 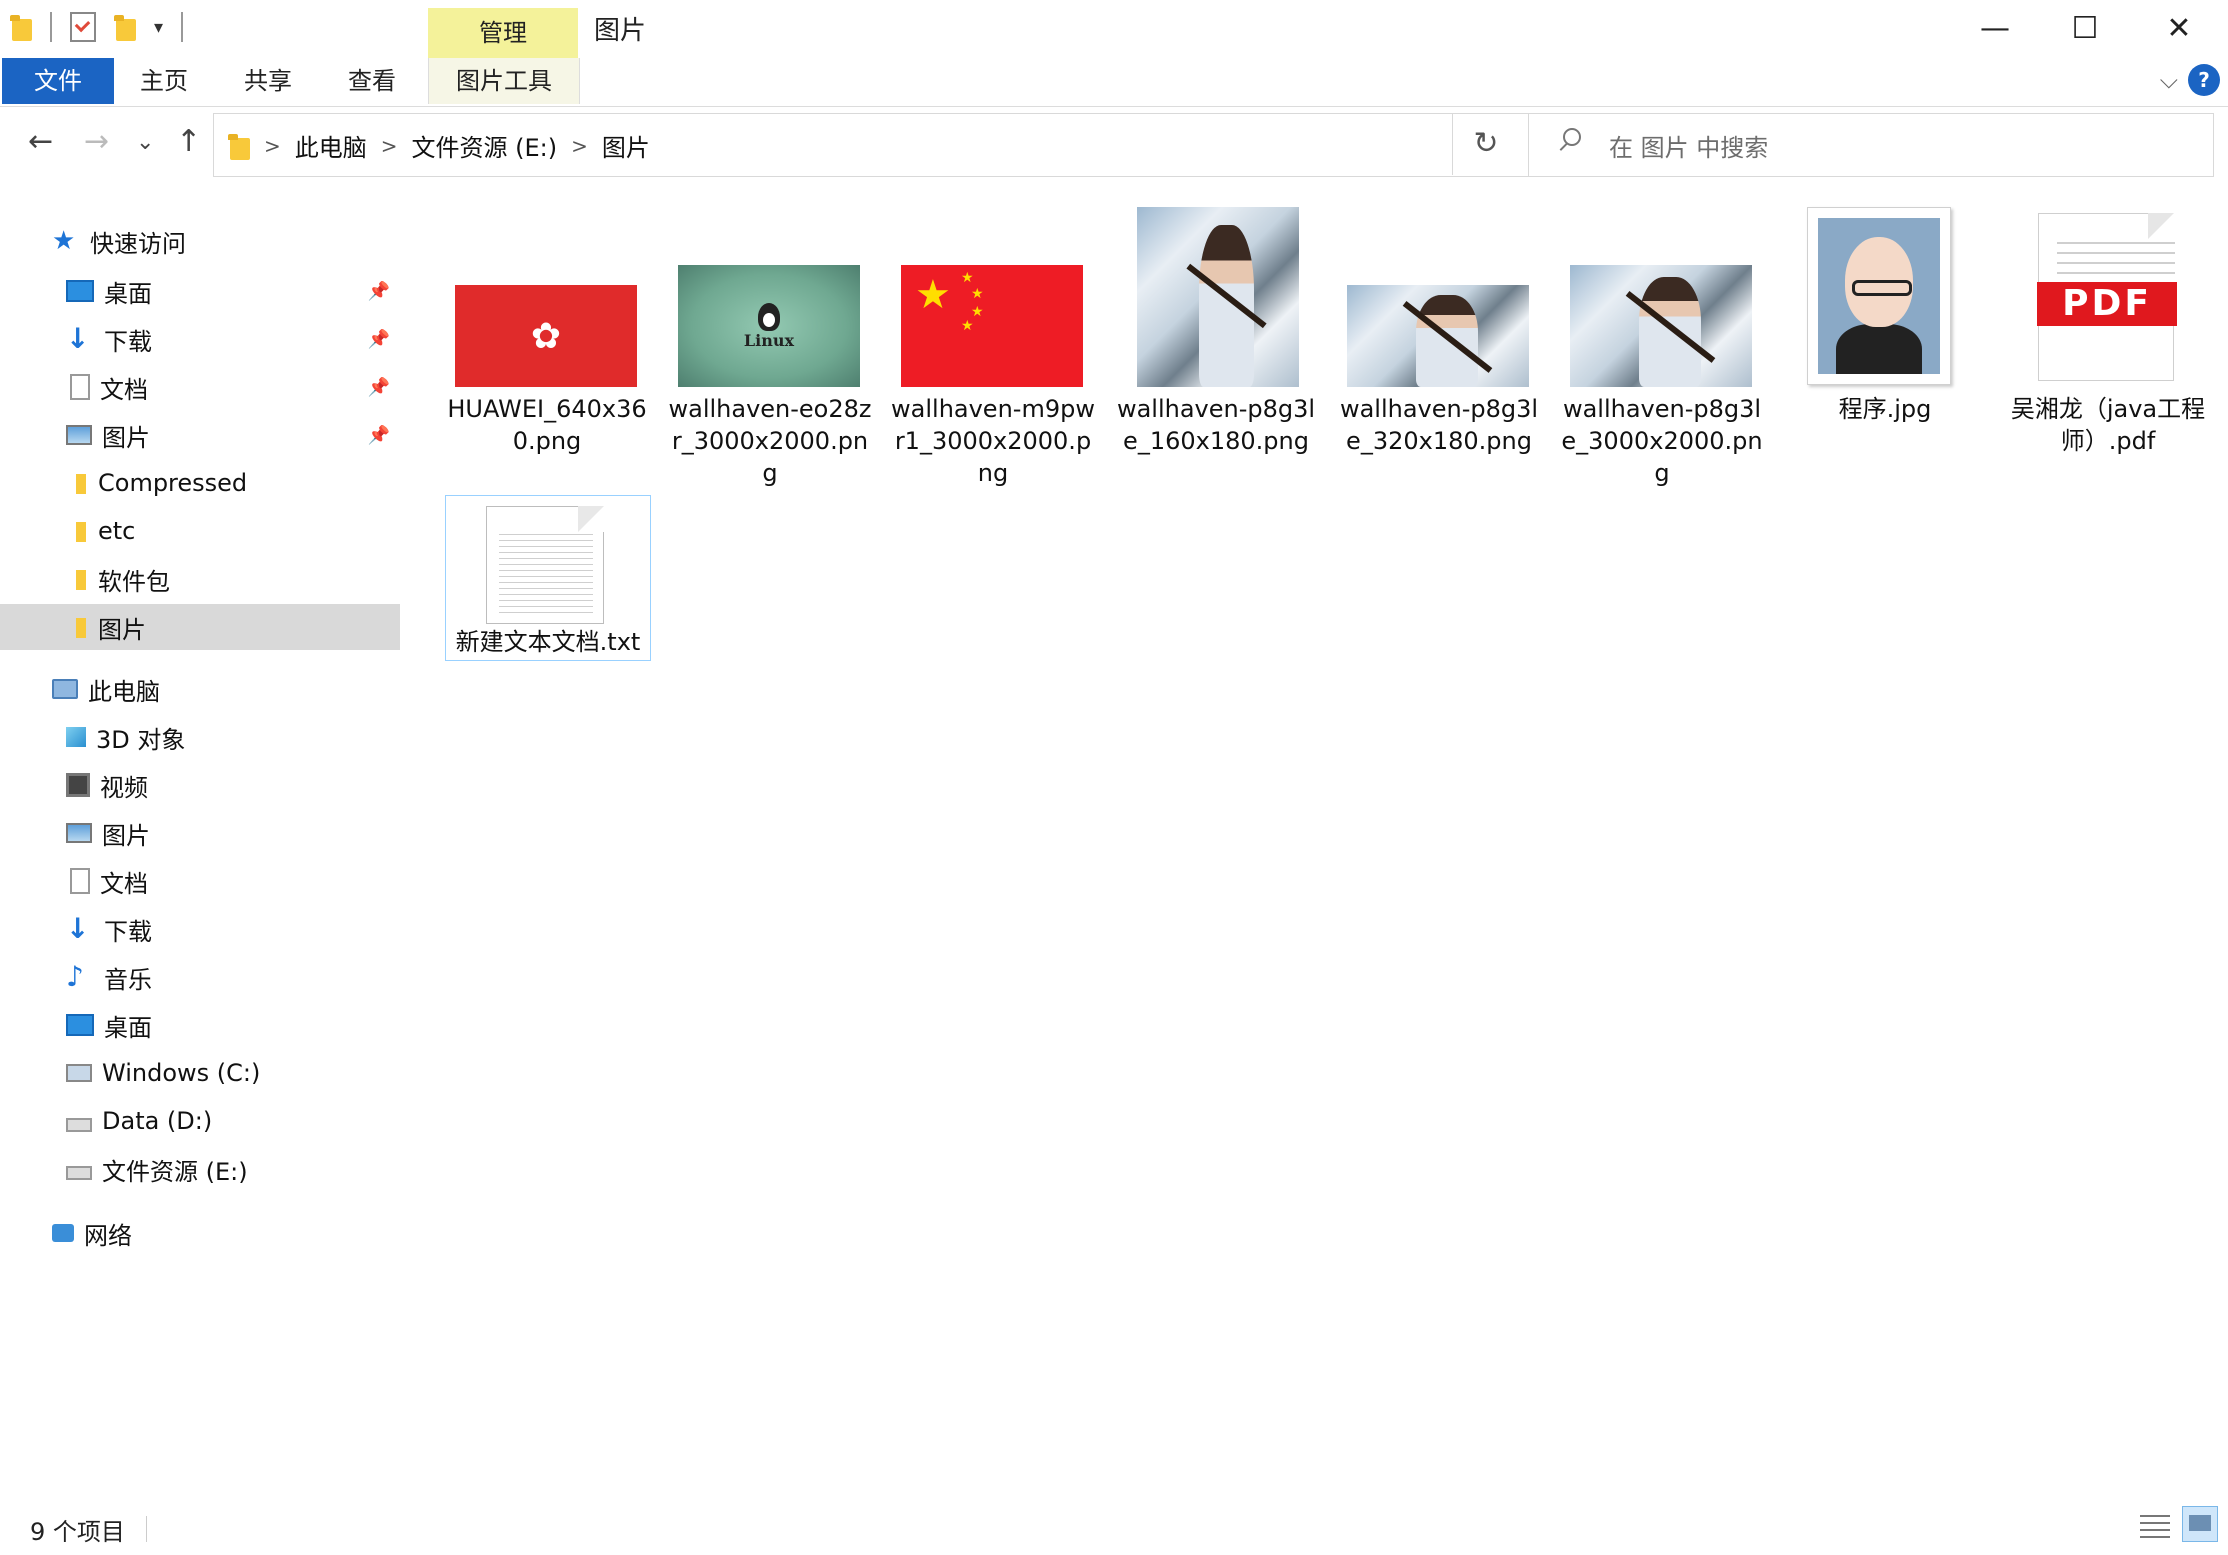 What do you see at coordinates (2179, 29) in the screenshot?
I see `close-button: ✕` at bounding box center [2179, 29].